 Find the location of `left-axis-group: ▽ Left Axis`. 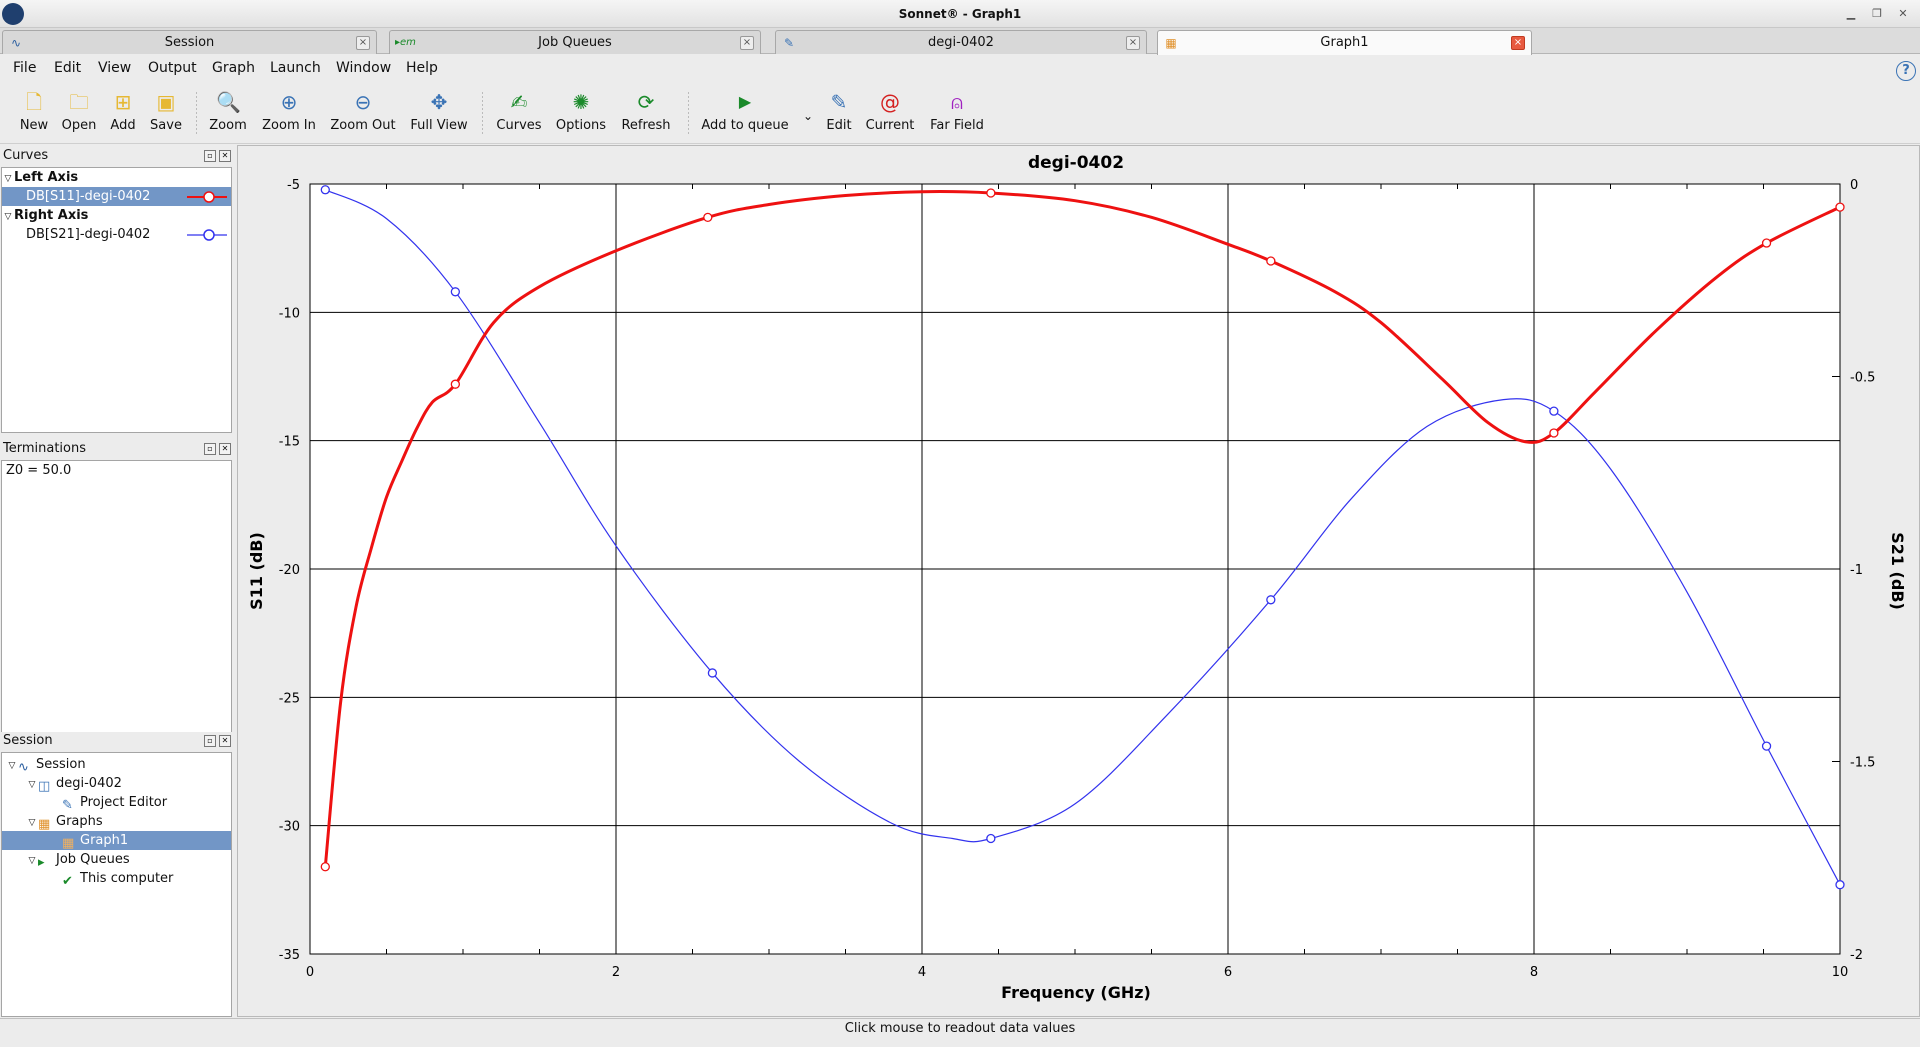

left-axis-group: ▽ Left Axis is located at coordinates (116, 177).